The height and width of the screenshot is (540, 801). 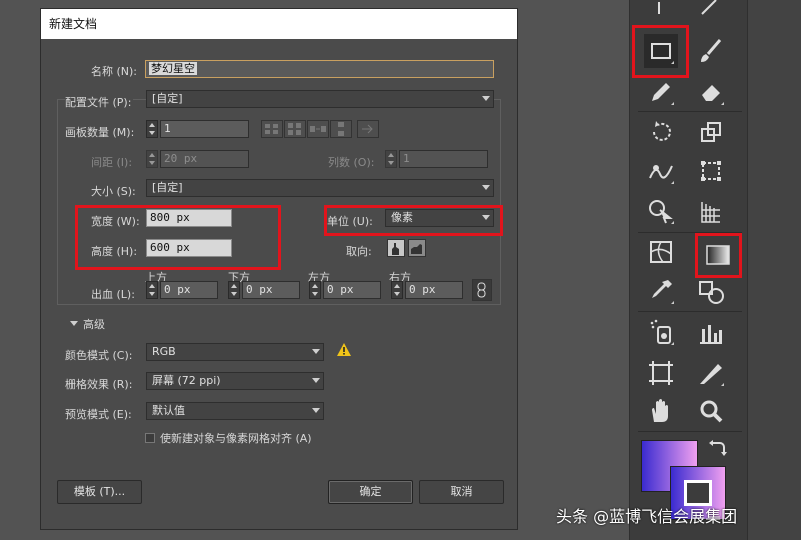 I want to click on eyedropper-tool-icon, so click(x=661, y=291).